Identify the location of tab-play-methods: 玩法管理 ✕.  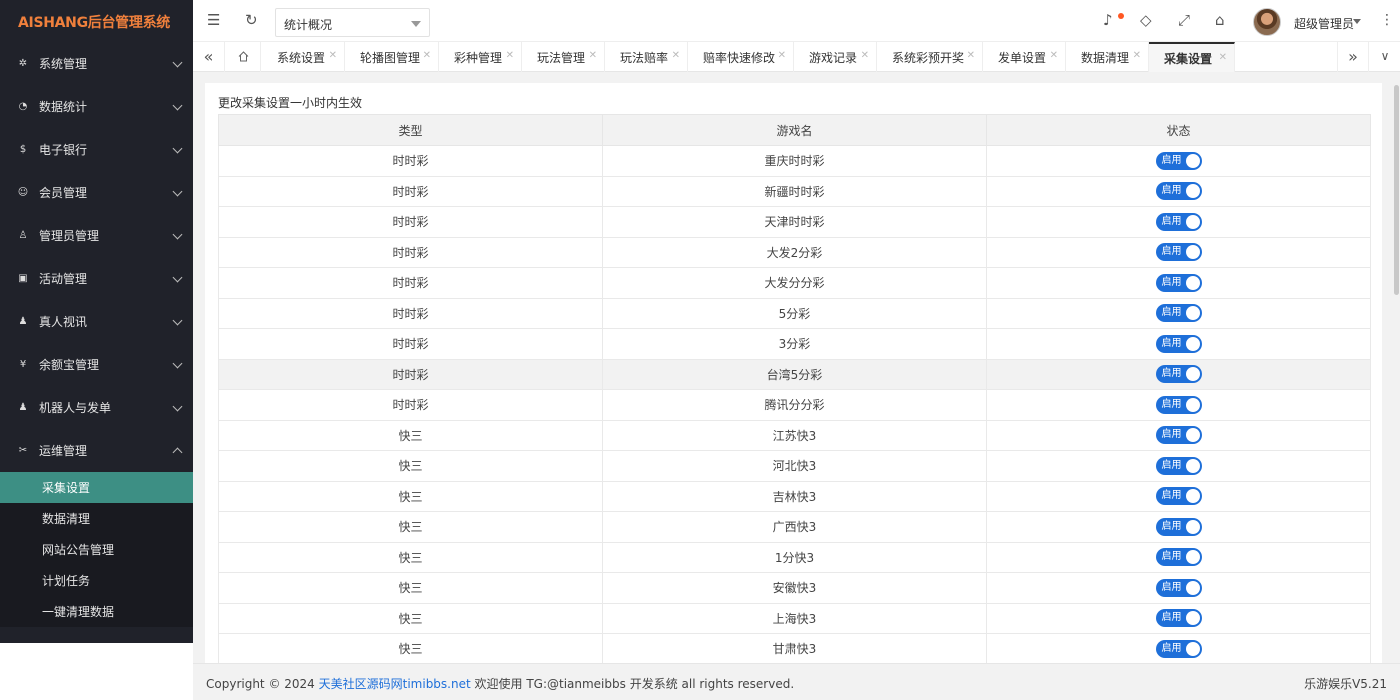
(563, 57).